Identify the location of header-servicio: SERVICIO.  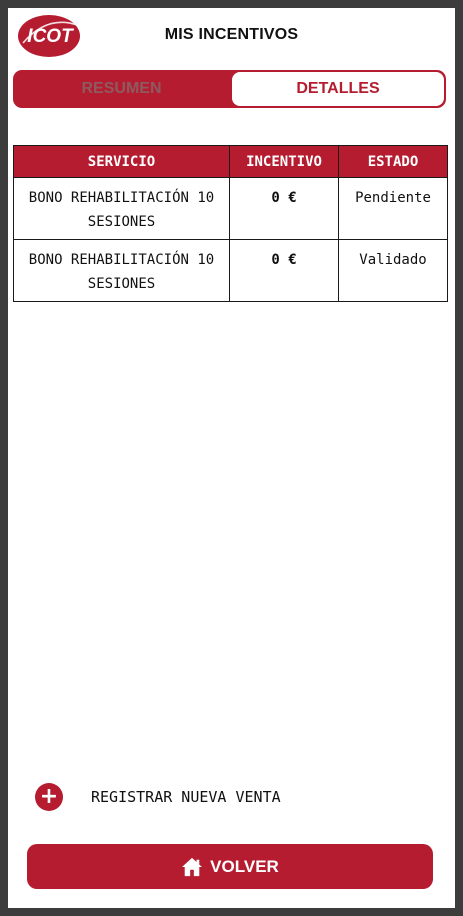
(121, 161).